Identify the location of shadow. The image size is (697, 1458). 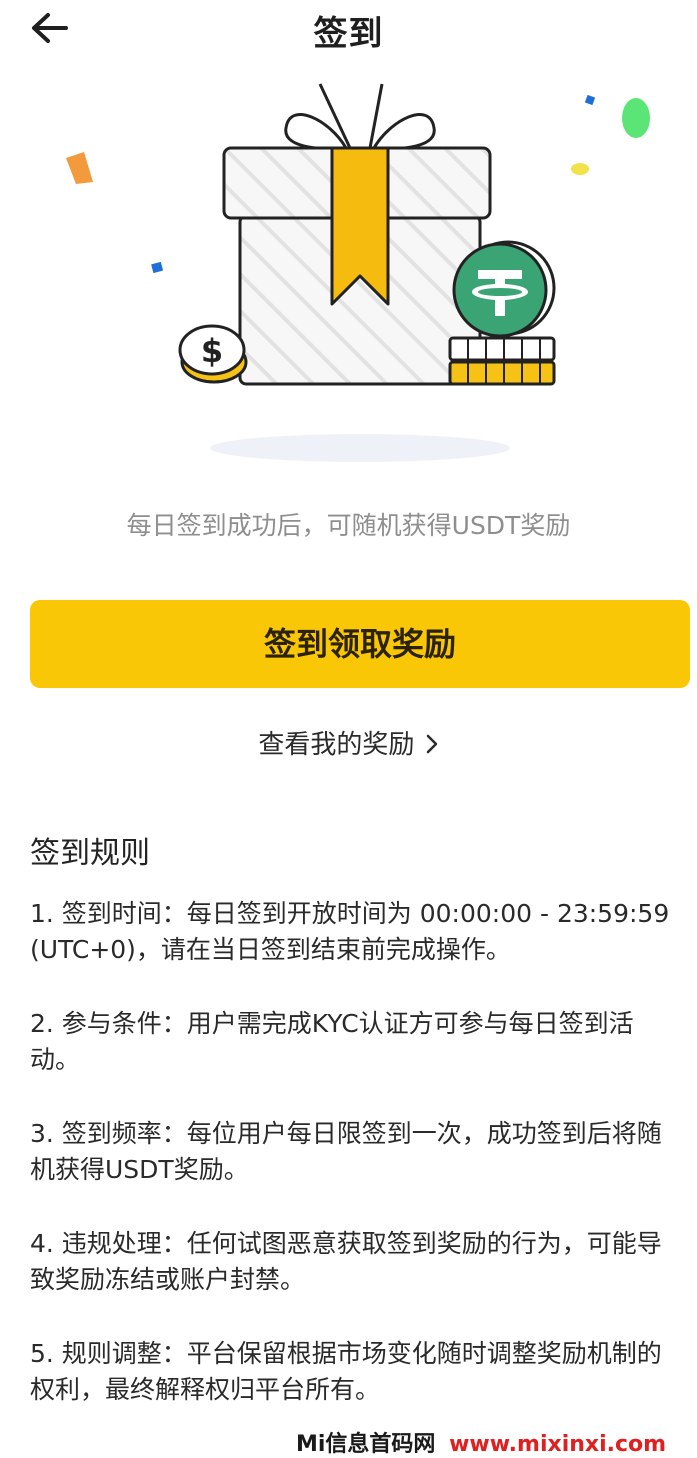
(360, 448).